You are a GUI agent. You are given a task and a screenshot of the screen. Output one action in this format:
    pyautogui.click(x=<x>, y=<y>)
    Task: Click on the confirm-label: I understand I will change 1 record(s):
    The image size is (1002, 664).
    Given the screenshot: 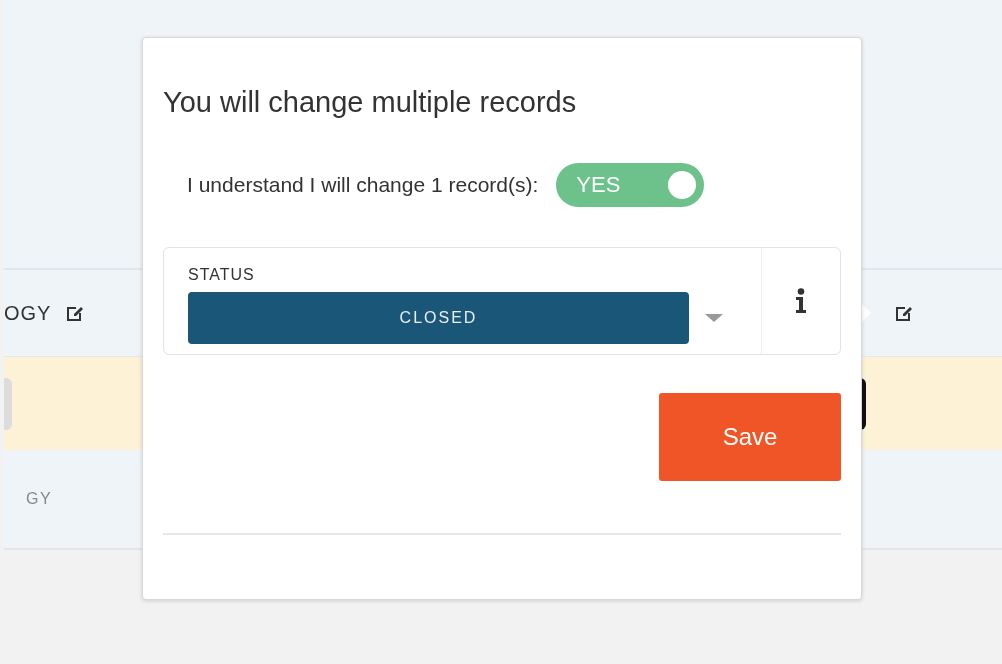 What is the action you would take?
    pyautogui.click(x=363, y=185)
    